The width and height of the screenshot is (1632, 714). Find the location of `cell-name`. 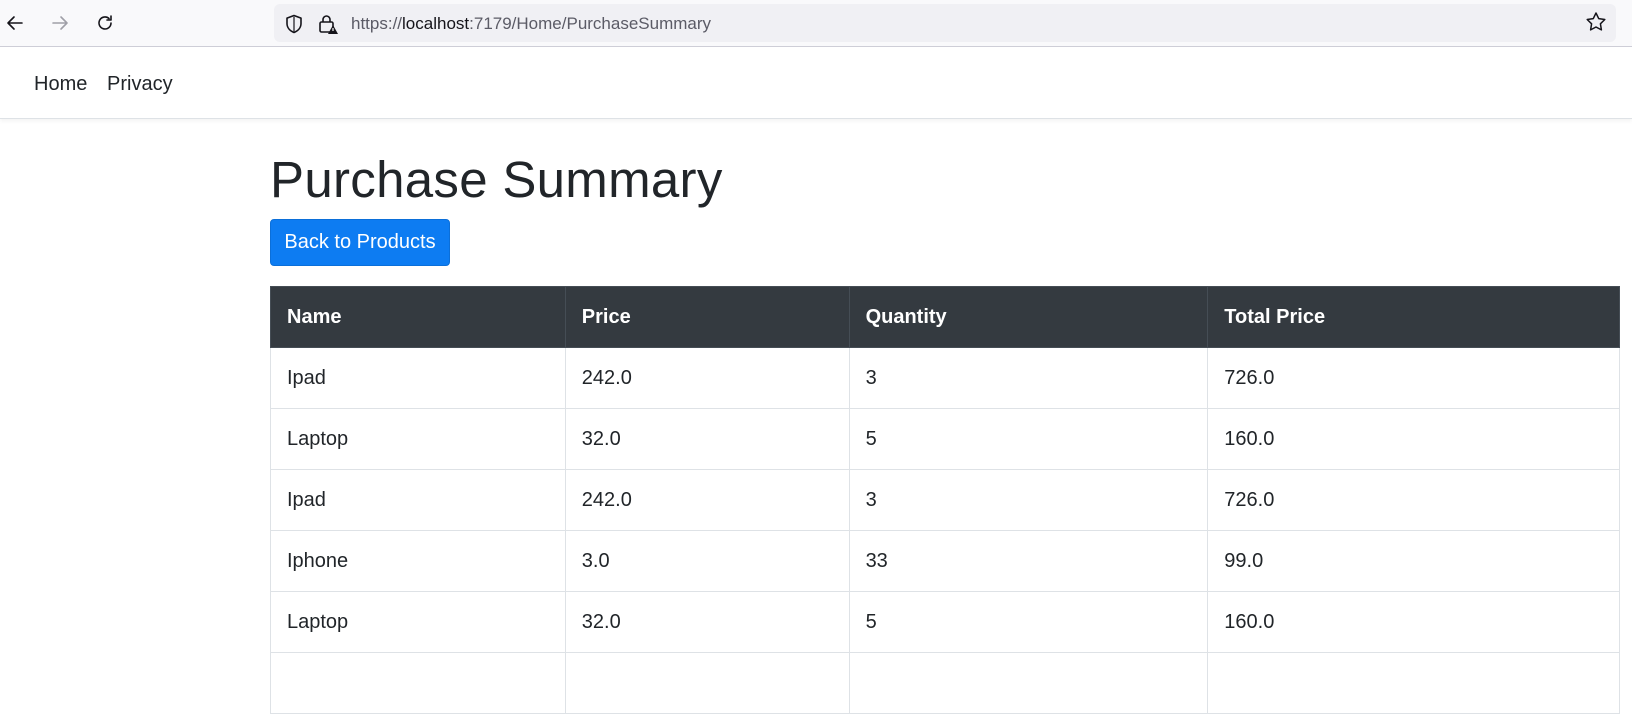

cell-name is located at coordinates (418, 683).